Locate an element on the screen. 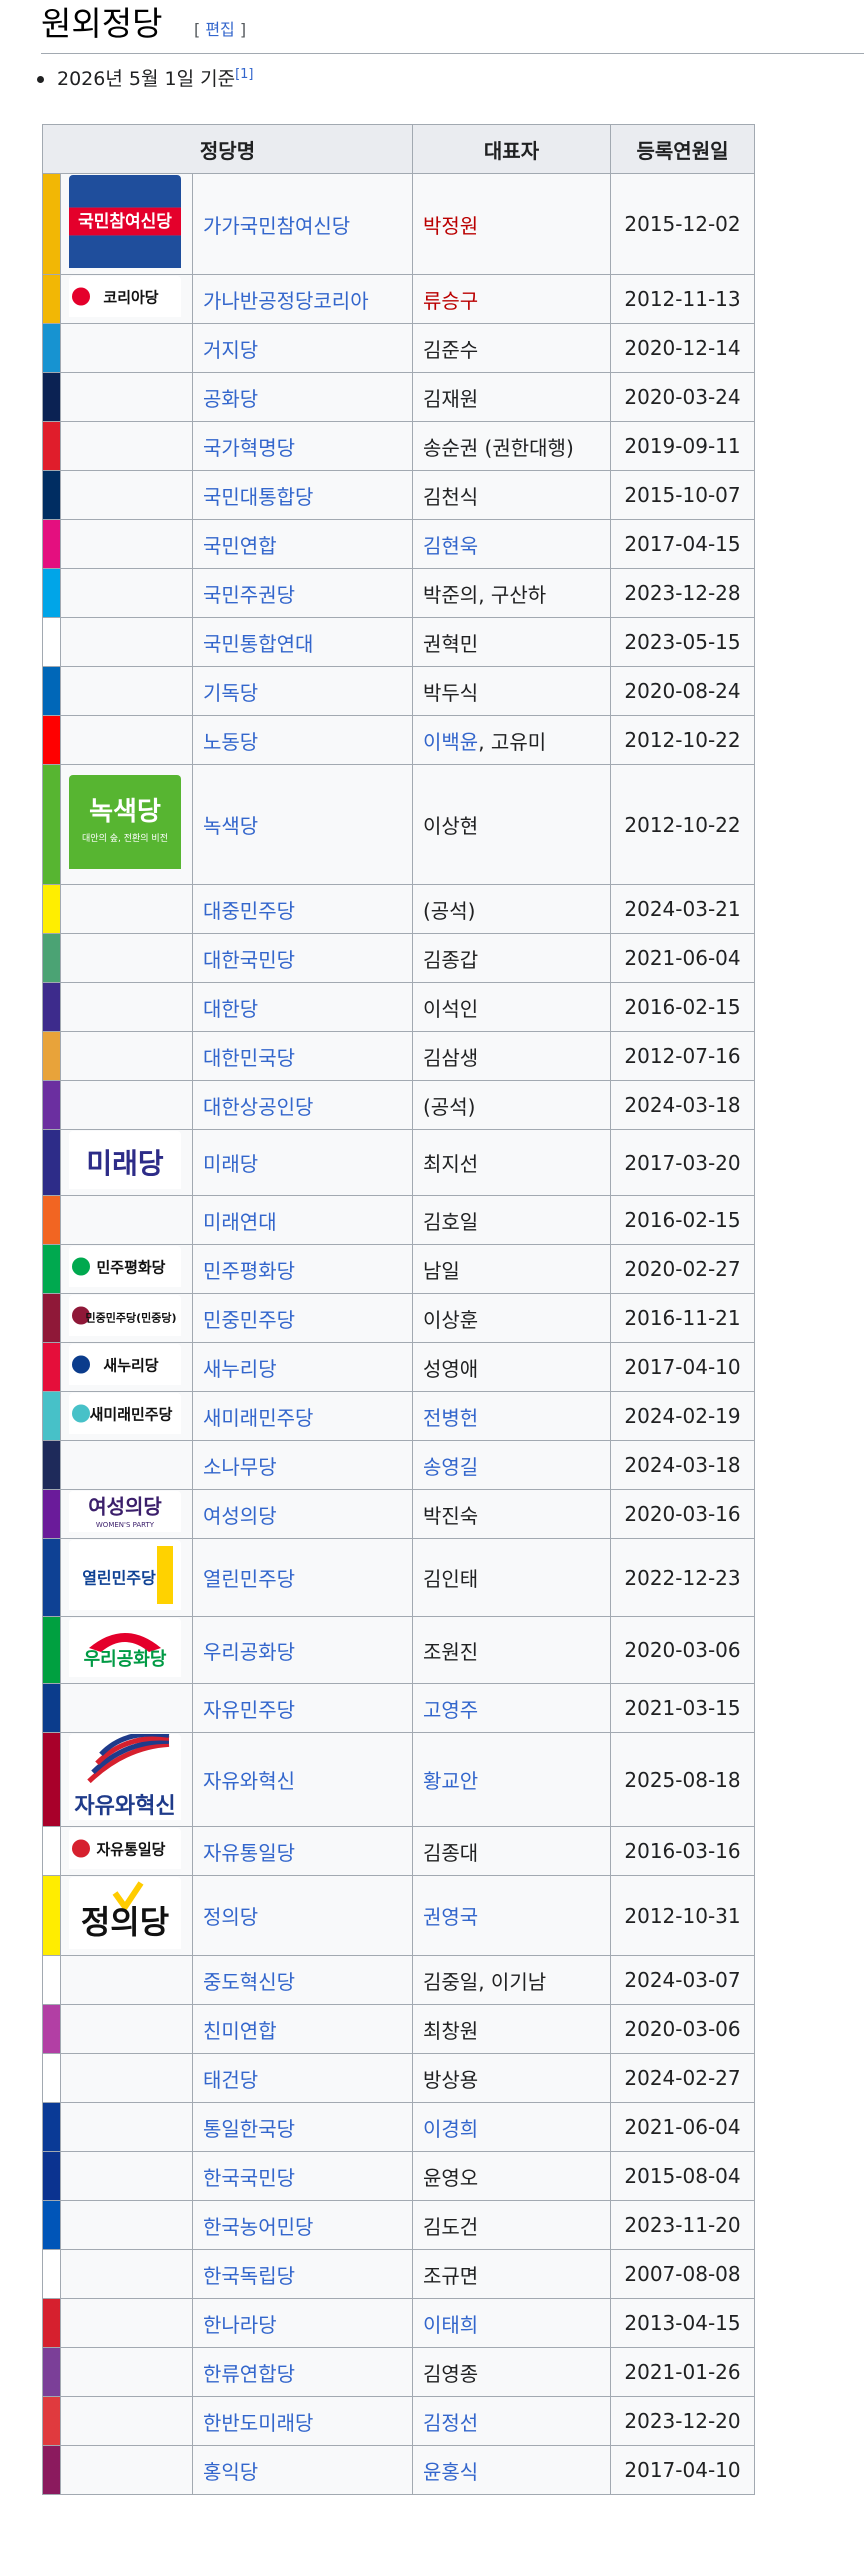 Image resolution: width=864 pixels, height=2559 pixels. representative-link: 송영길 is located at coordinates (450, 1467).